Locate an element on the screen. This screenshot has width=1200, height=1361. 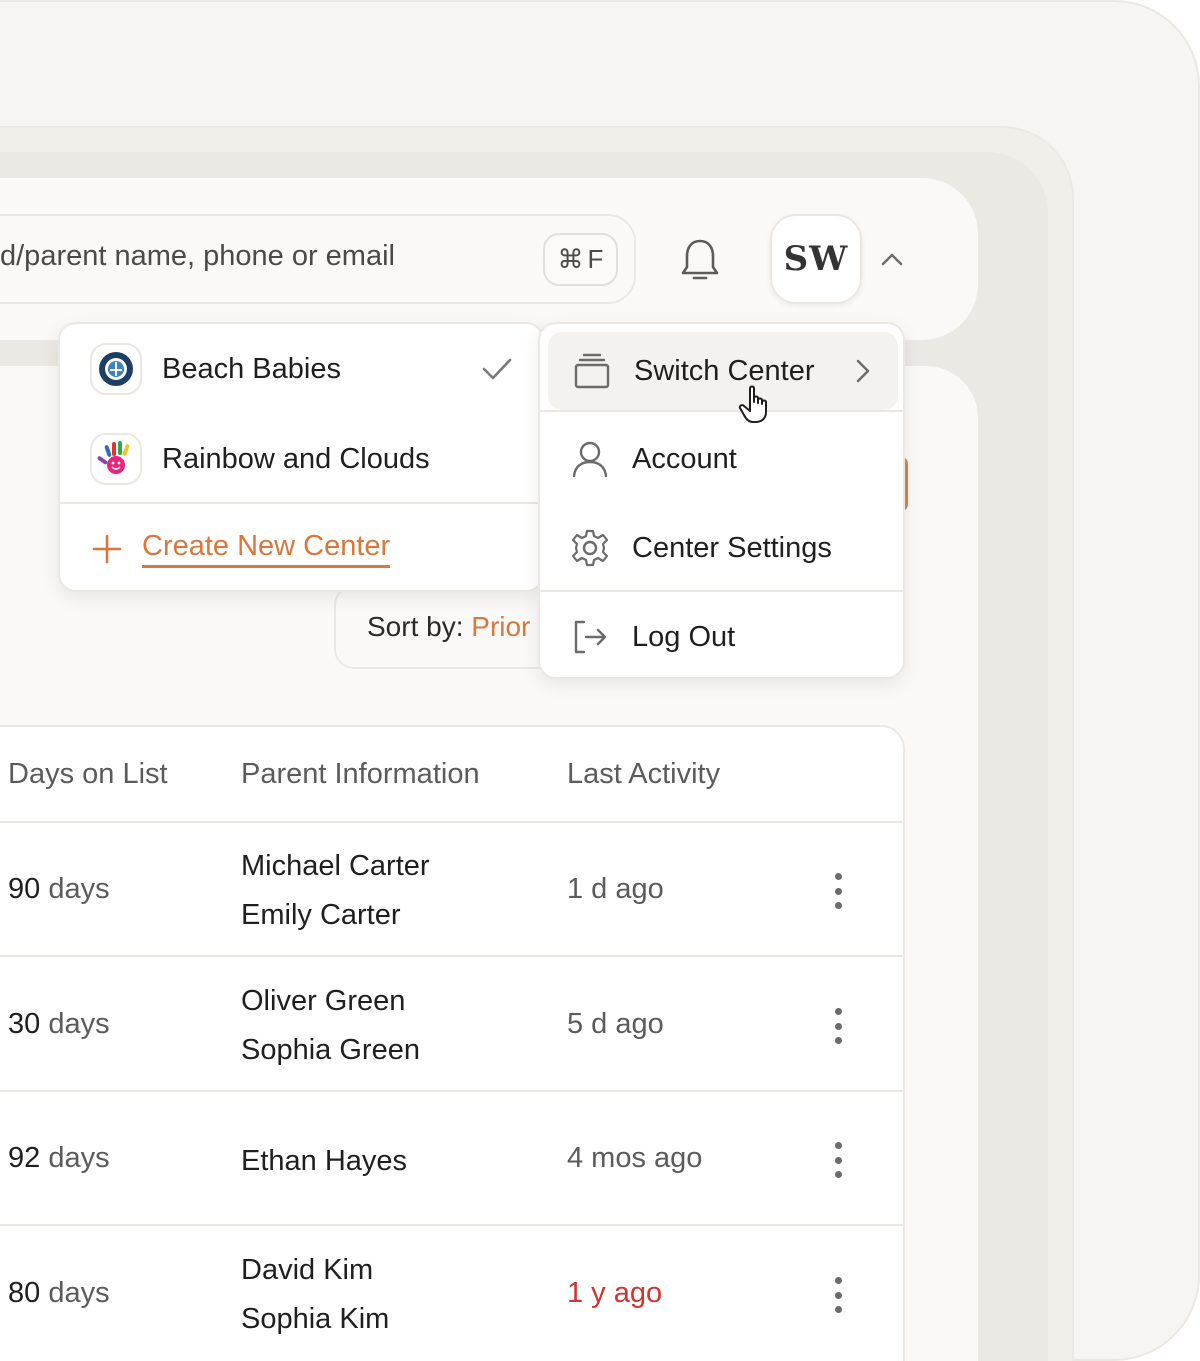
center-option-rainbow-and-clouds: Rainbow and Clouds is located at coordinates (310, 459).